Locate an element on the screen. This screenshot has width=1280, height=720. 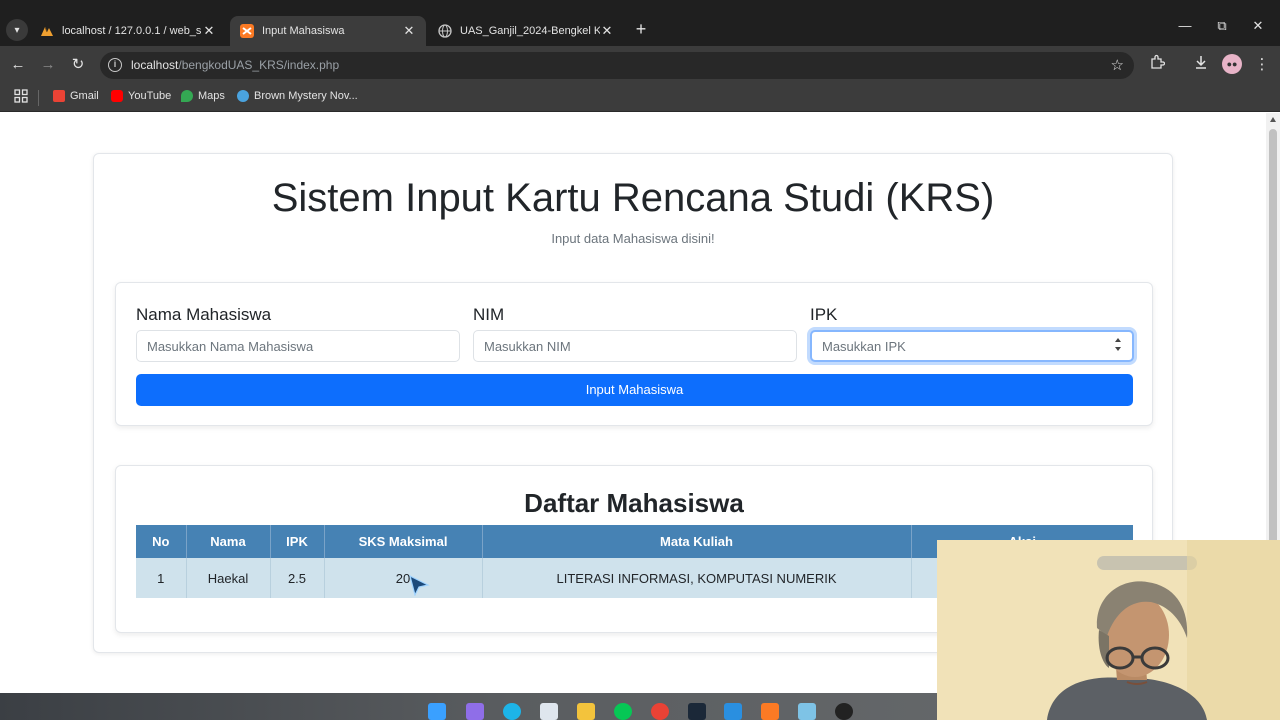
bookmark-youtube: YouTube is located at coordinates (141, 96).